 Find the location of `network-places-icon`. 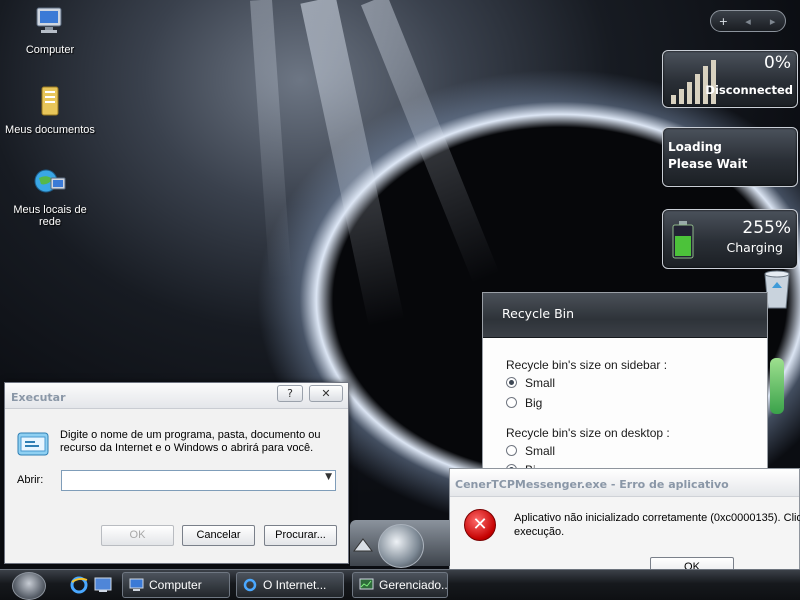

network-places-icon is located at coordinates (50, 181).